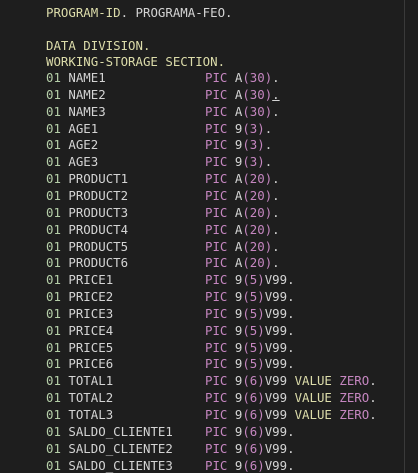 Image resolution: width=418 pixels, height=473 pixels. I want to click on field-line: 01 NAME3 PIC A(30)., so click(163, 112).